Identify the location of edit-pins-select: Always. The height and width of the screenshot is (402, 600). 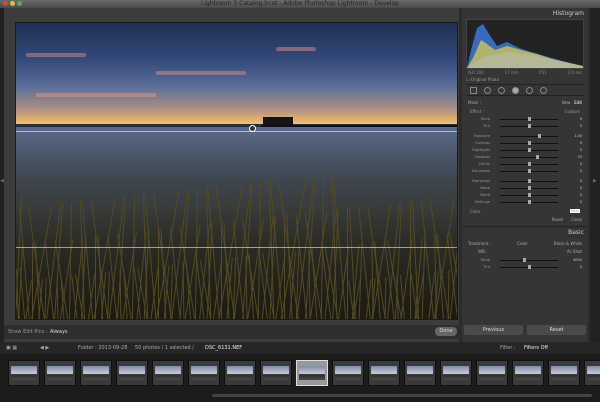
(59, 332).